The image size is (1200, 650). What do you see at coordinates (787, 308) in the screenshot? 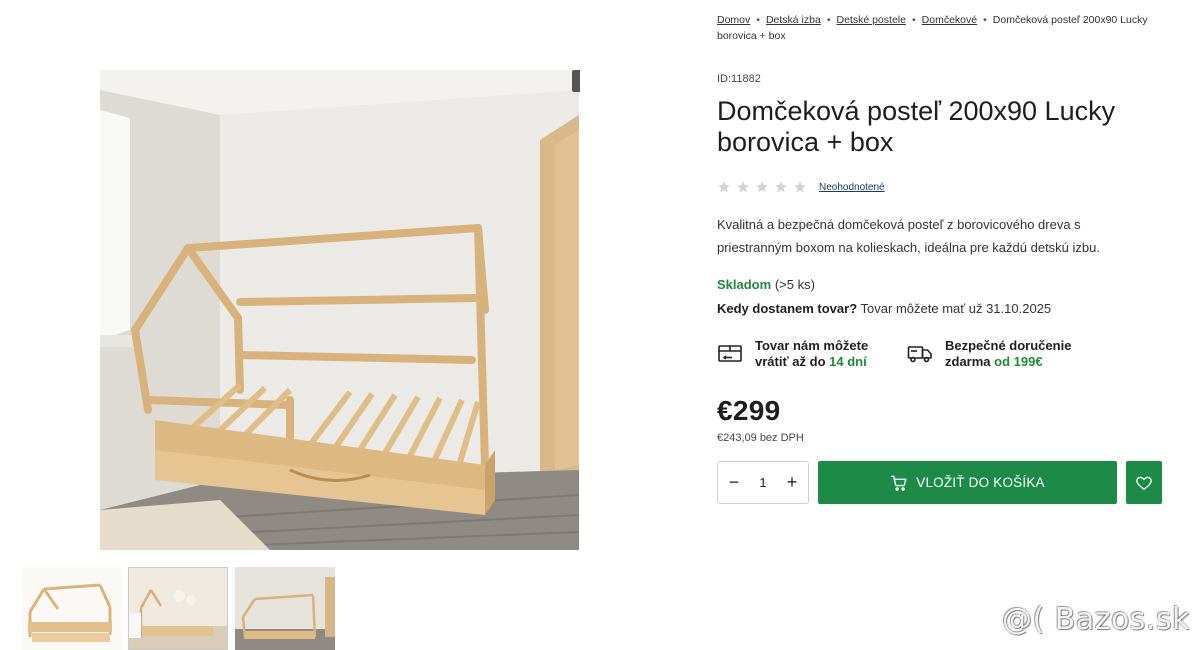
I see `delivery-question: Kedy dostanem tovar?` at bounding box center [787, 308].